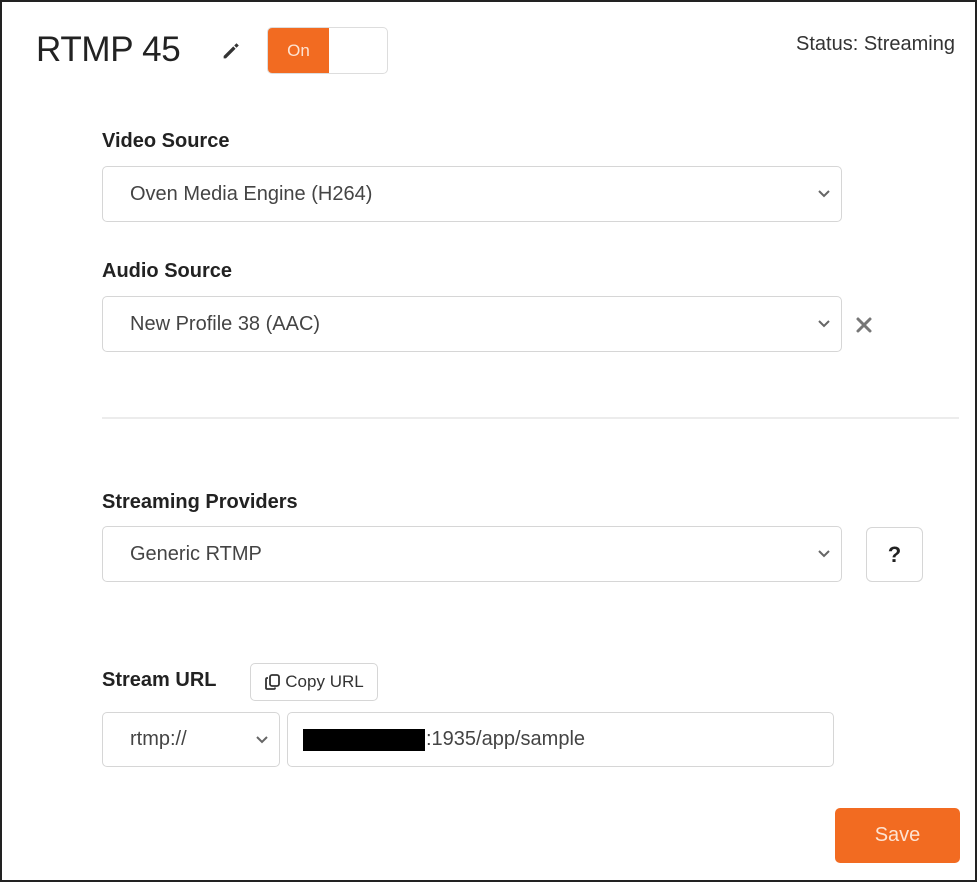  I want to click on video-source-value: Oven Media Engine (H264), so click(251, 193).